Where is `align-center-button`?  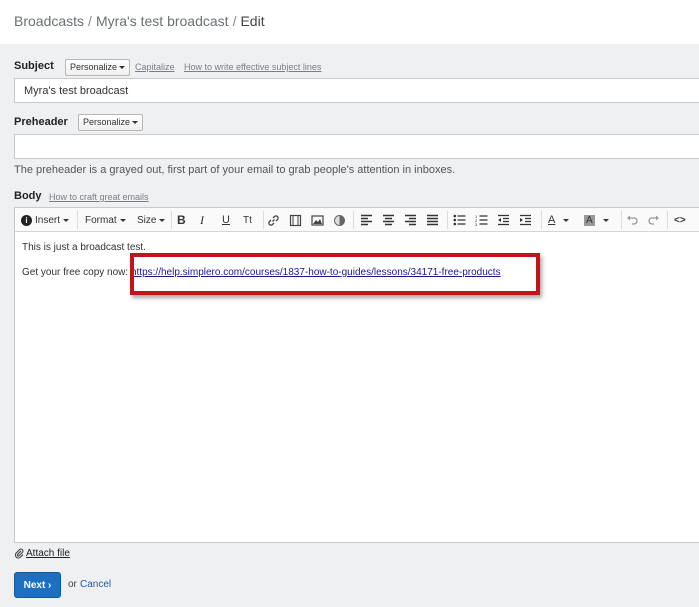
align-center-button is located at coordinates (388, 220).